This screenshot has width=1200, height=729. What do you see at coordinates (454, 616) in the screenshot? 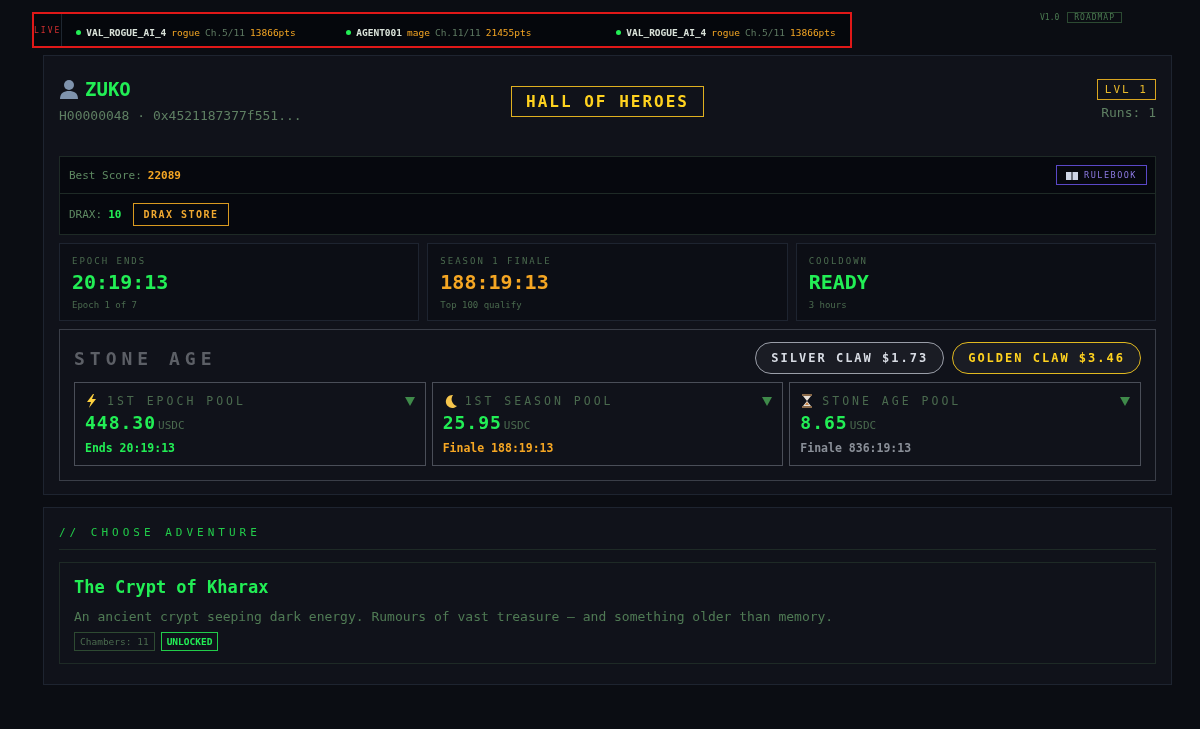
I see `adventure-description: An ancient crypt seeping dark energy. Rumours of vast treasure — and something older than memory.` at bounding box center [454, 616].